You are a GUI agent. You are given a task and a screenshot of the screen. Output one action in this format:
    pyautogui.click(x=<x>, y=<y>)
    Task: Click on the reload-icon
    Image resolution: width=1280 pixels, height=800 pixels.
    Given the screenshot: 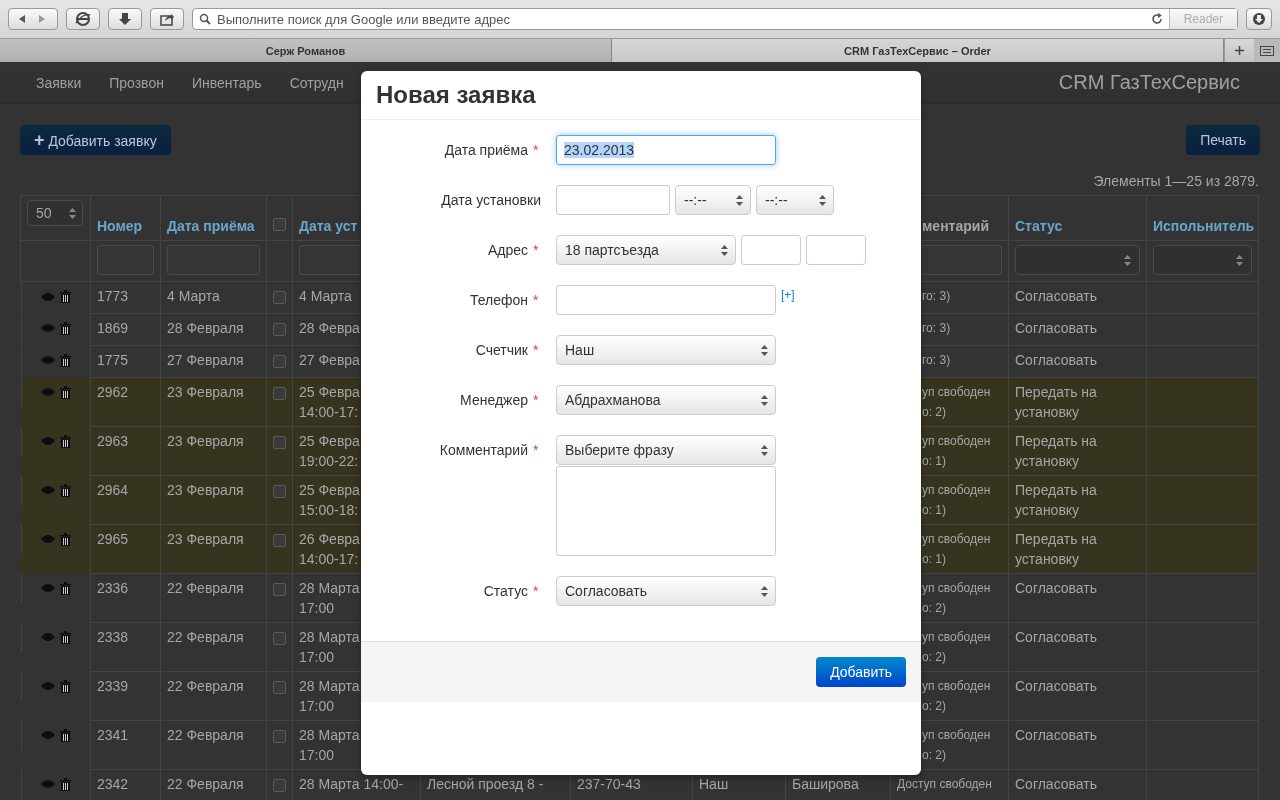 What is the action you would take?
    pyautogui.click(x=1156, y=19)
    